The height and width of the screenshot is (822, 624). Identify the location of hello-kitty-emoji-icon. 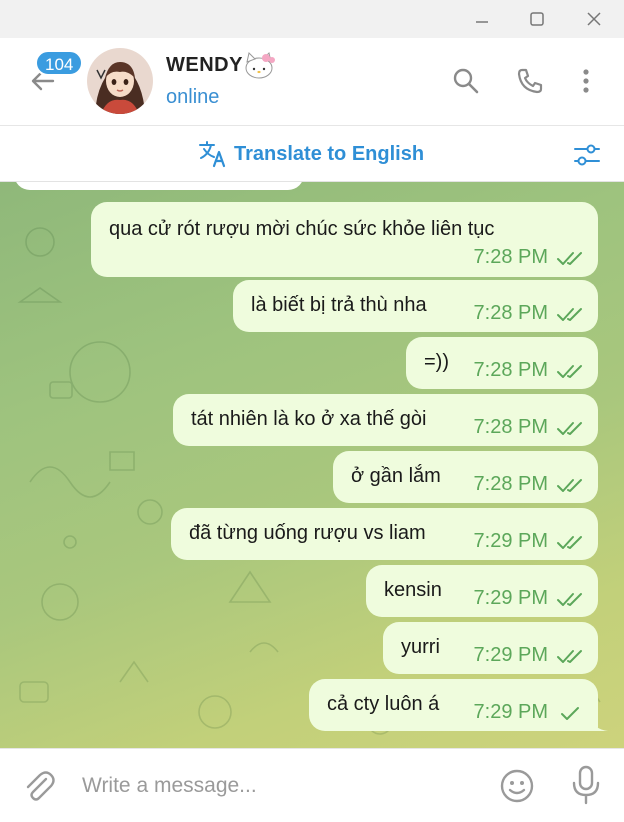
(259, 66).